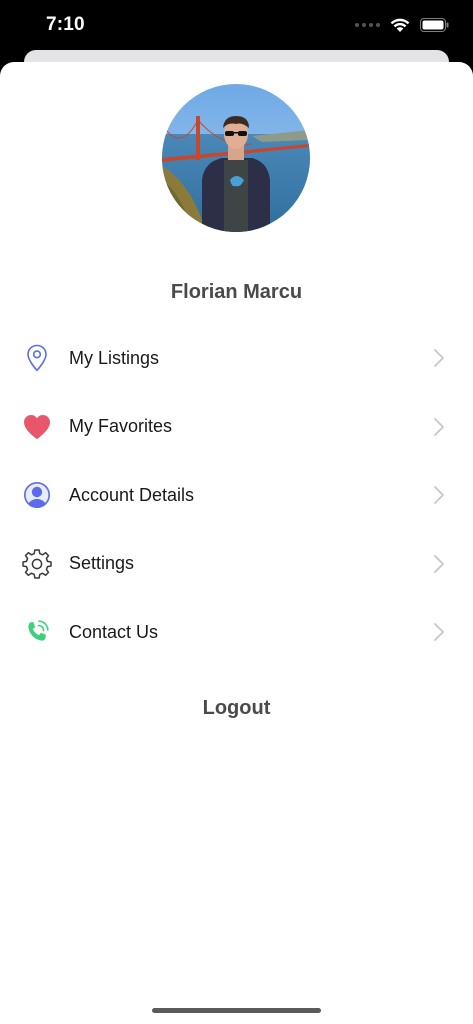  I want to click on logout-button: Logout, so click(236, 708).